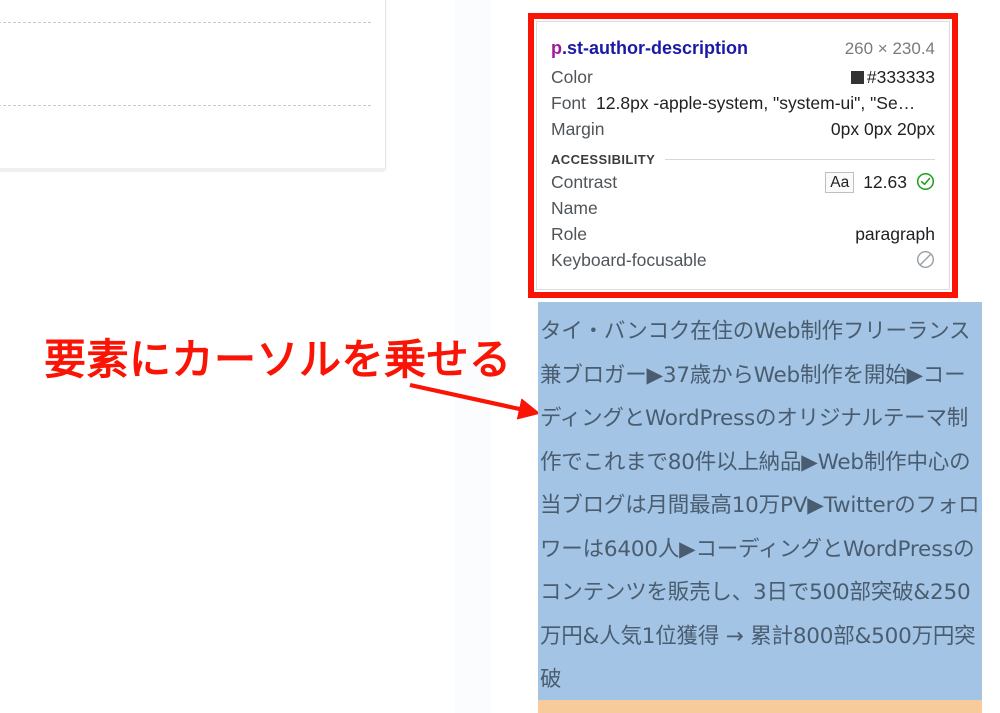  Describe the element at coordinates (900, 77) in the screenshot. I see `color-hex: #333333` at that location.